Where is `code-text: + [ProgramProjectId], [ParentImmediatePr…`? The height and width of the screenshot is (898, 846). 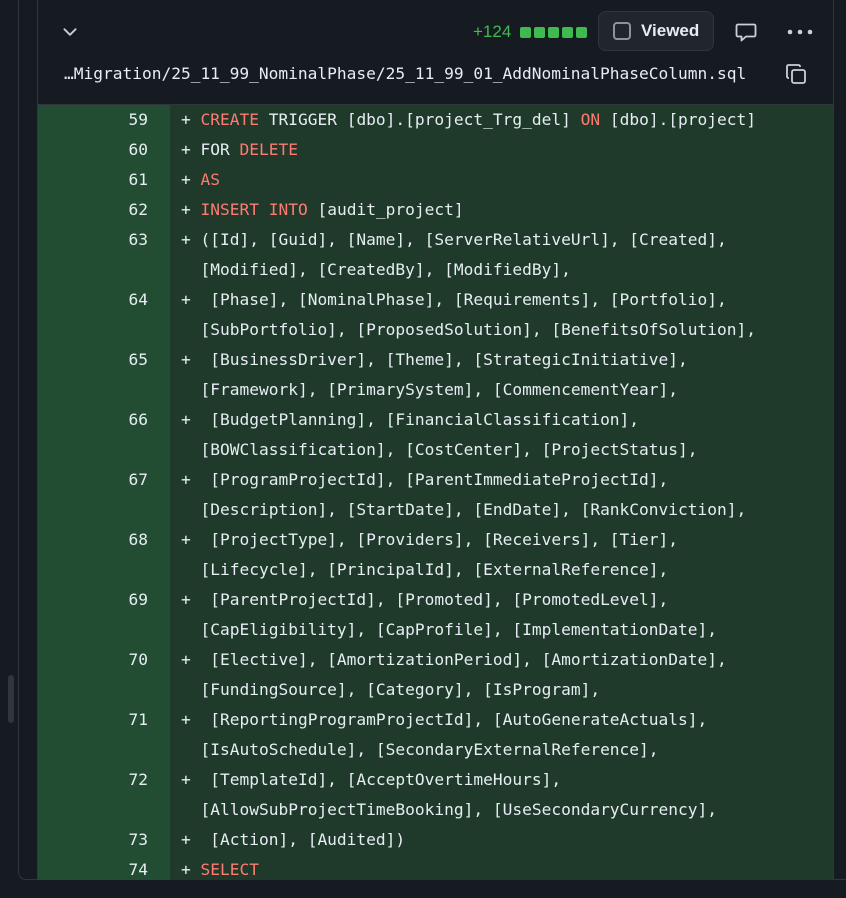
code-text: + [ProgramProjectId], [ParentImmediatePr… is located at coordinates (501, 480).